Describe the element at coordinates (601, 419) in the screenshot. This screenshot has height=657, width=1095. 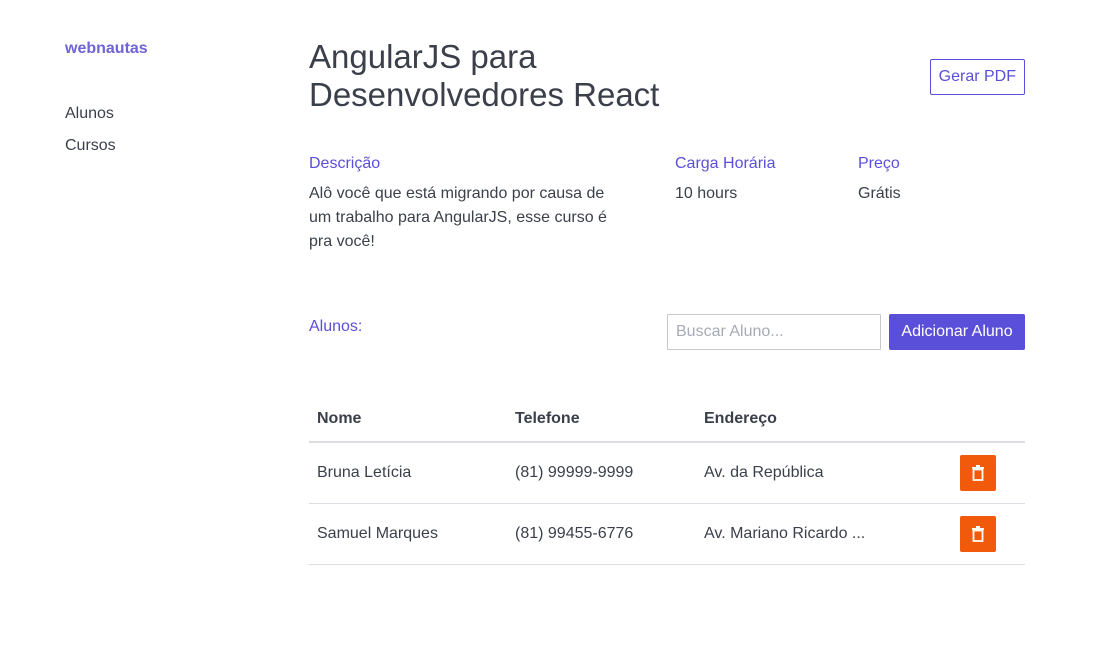
I see `column-header-phone: Telefone` at that location.